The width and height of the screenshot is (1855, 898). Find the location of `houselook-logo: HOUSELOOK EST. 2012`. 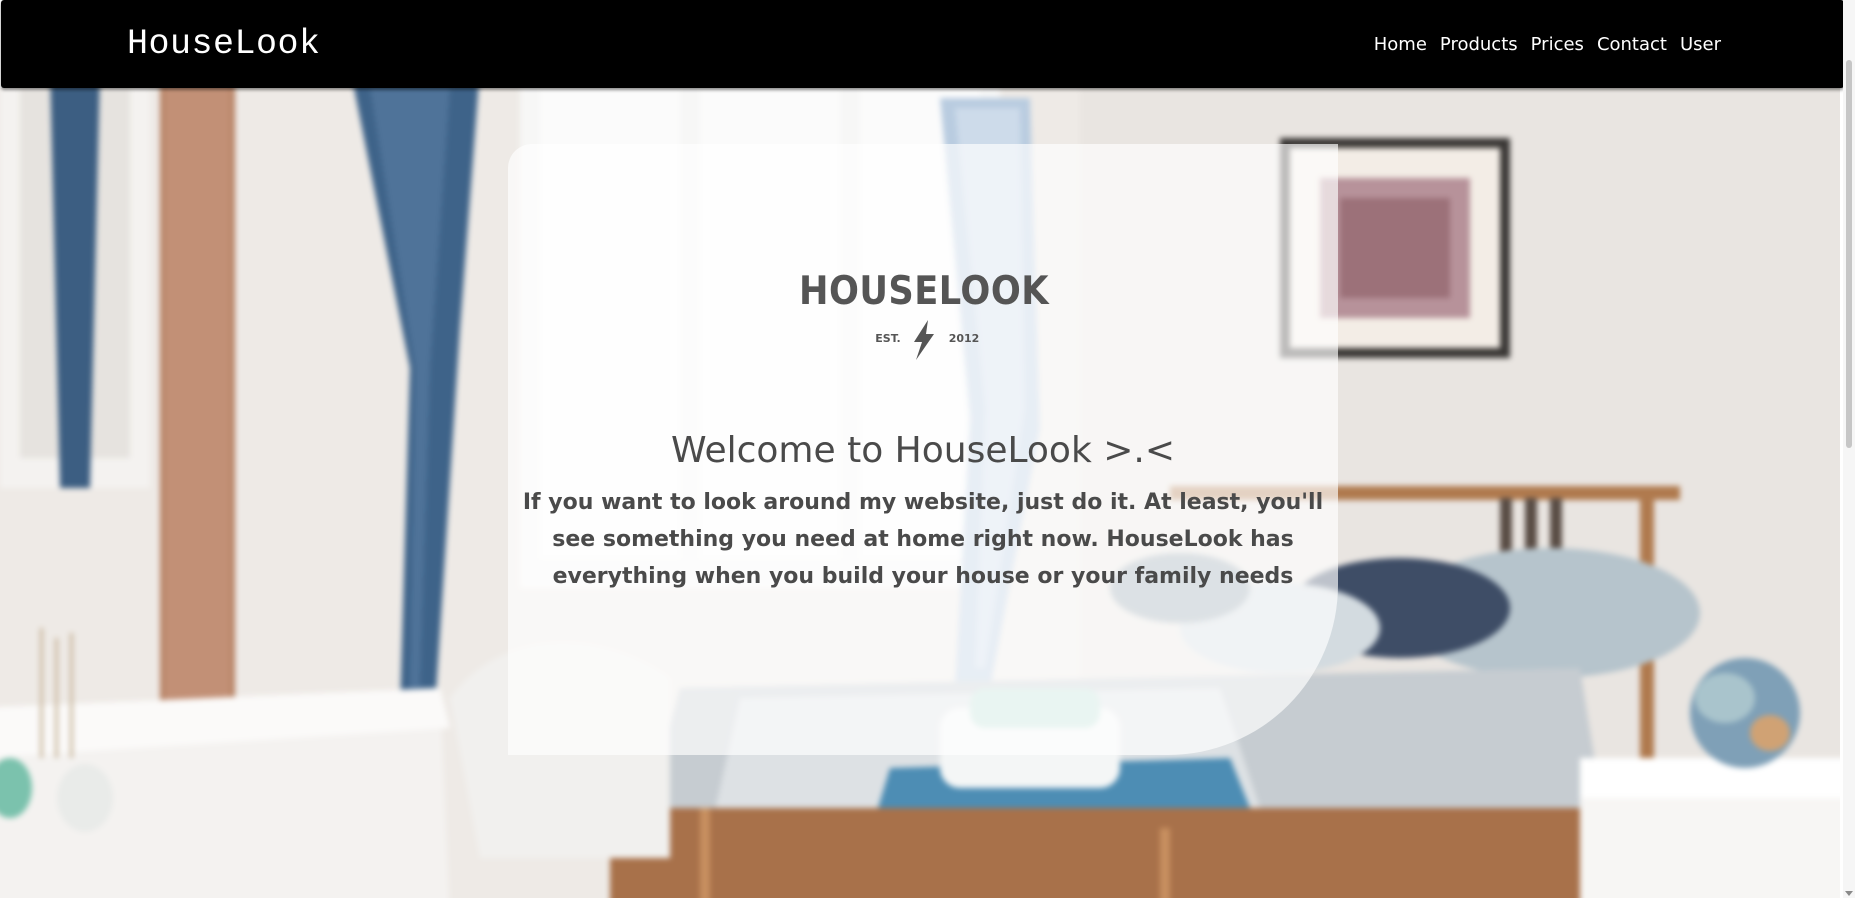

houselook-logo: HOUSELOOK EST. 2012 is located at coordinates (924, 314).